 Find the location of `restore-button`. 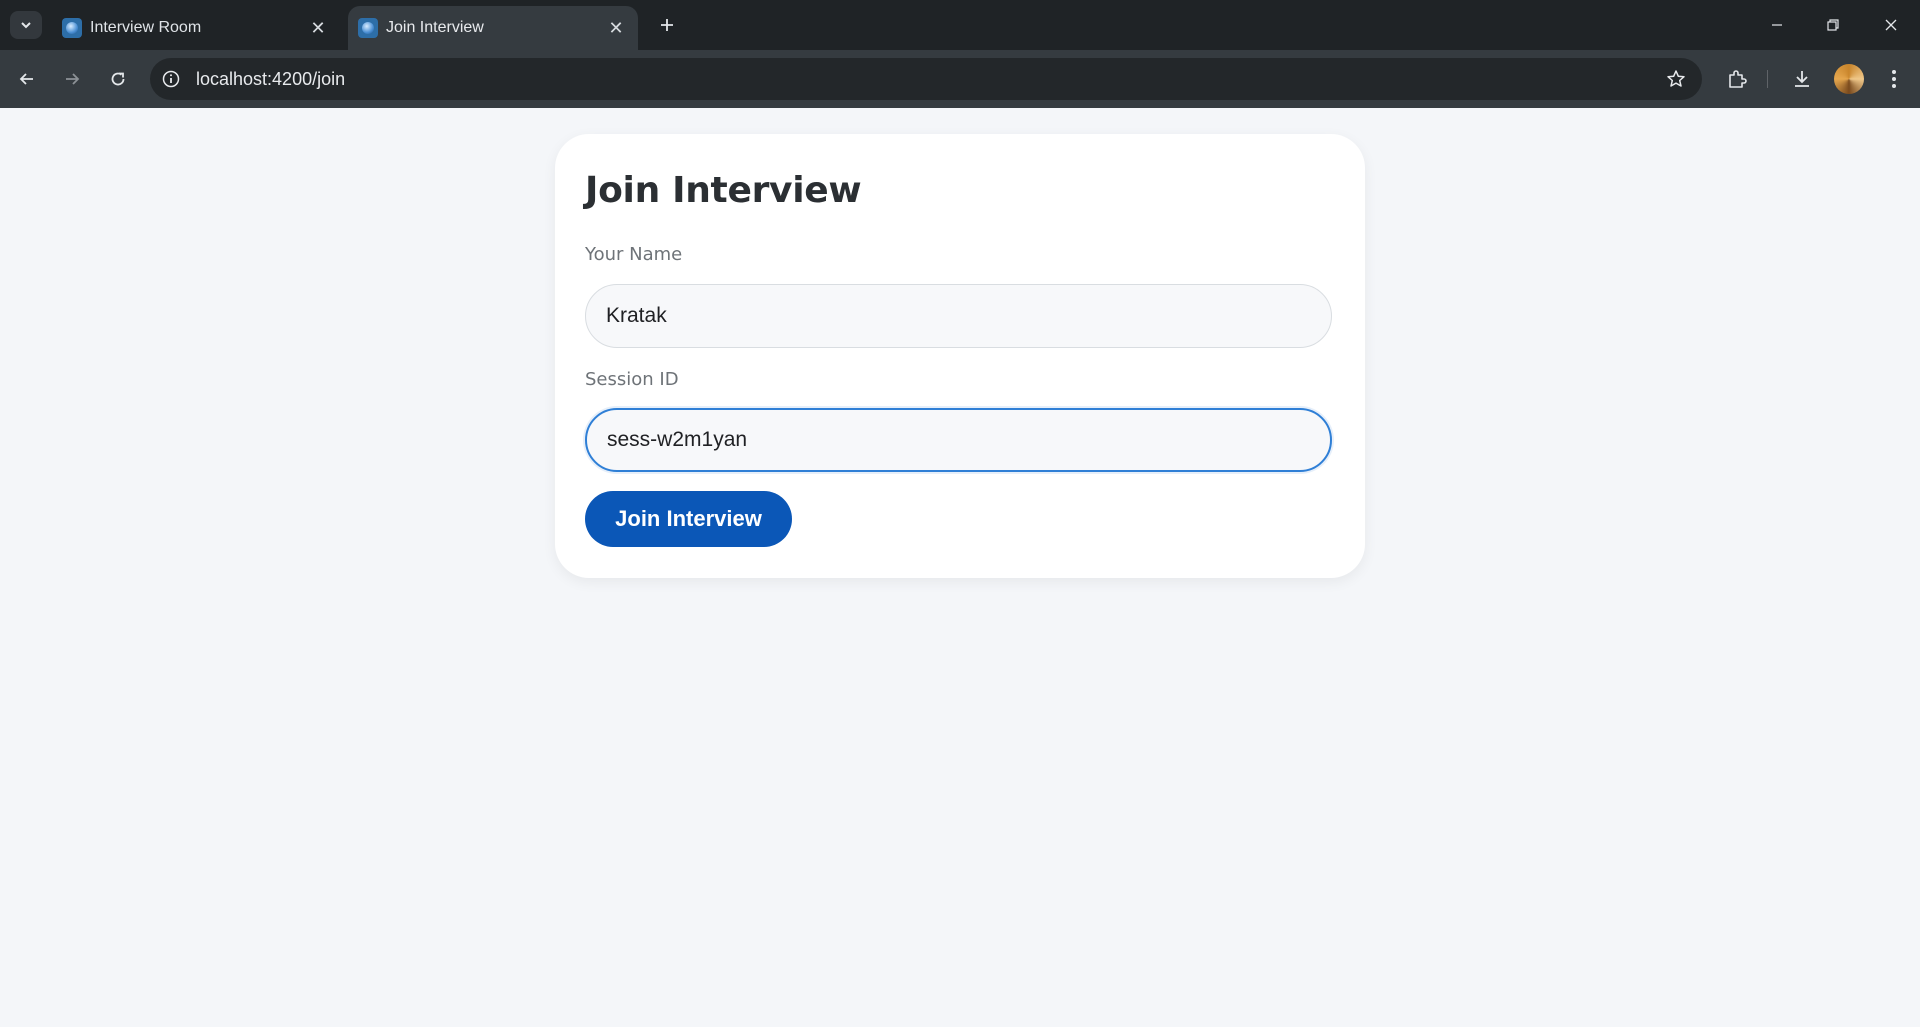

restore-button is located at coordinates (1833, 25).